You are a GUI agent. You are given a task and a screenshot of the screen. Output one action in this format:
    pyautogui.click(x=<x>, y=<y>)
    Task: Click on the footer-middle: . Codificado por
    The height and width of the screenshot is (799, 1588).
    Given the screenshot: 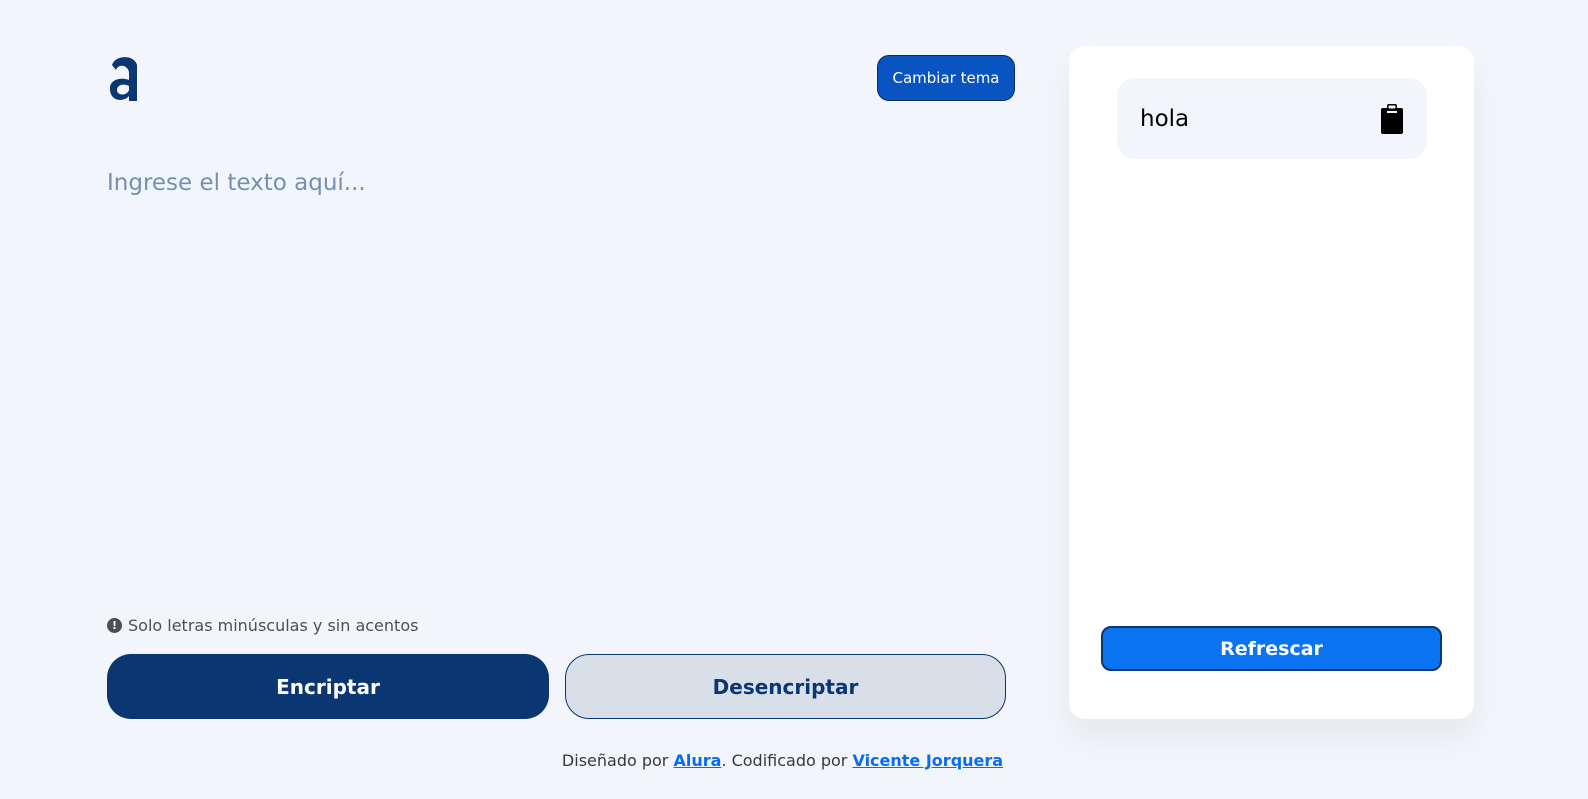 What is the action you would take?
    pyautogui.click(x=787, y=760)
    